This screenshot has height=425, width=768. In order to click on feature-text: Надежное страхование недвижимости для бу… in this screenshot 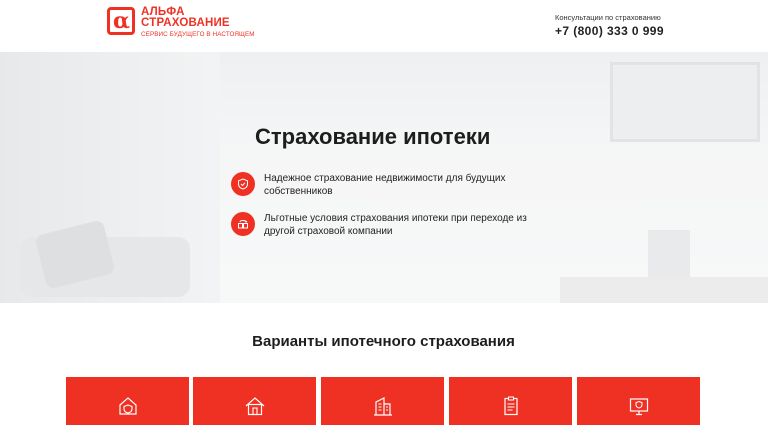, I will do `click(385, 185)`.